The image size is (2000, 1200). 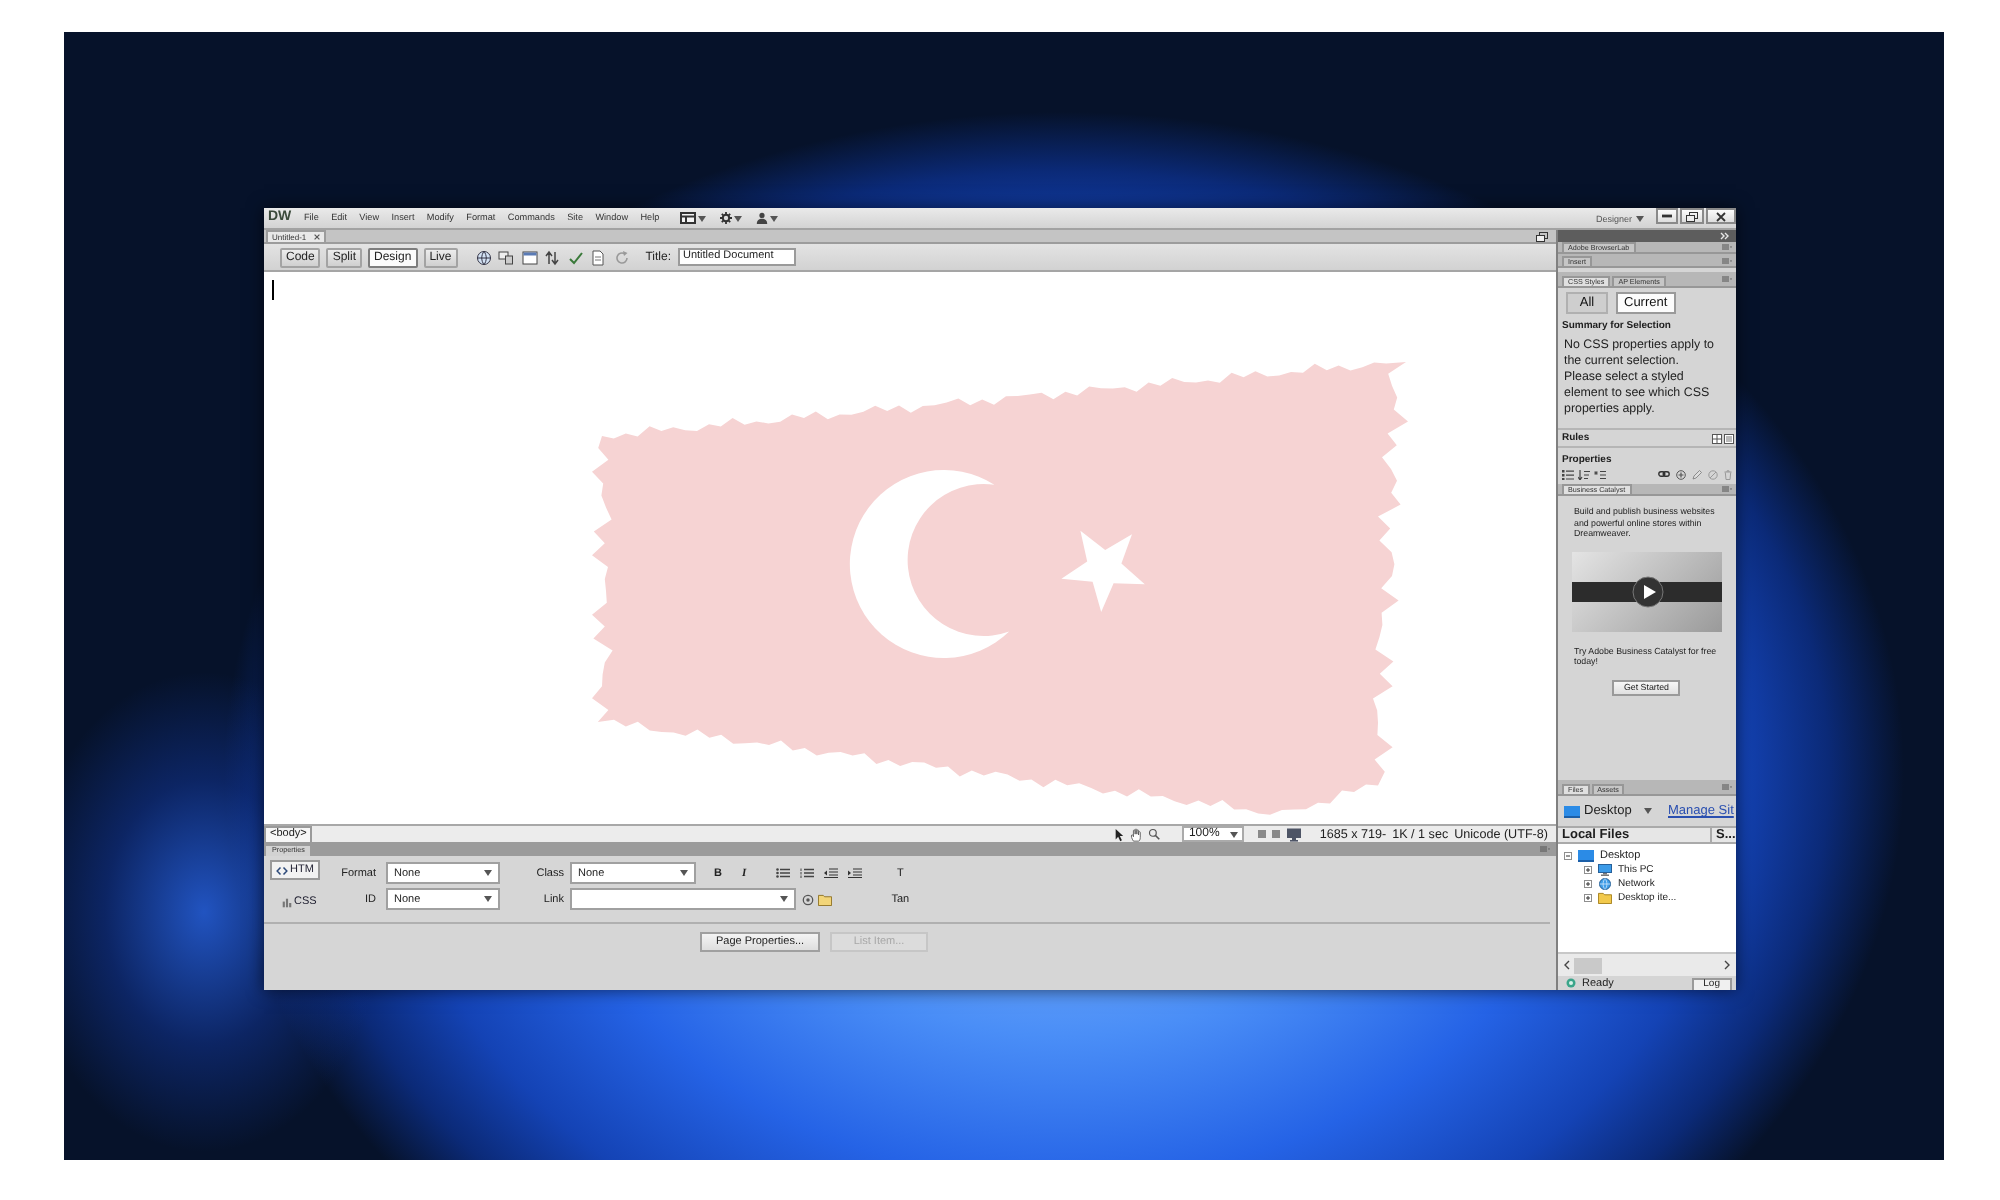 I want to click on link-field, so click(x=683, y=899).